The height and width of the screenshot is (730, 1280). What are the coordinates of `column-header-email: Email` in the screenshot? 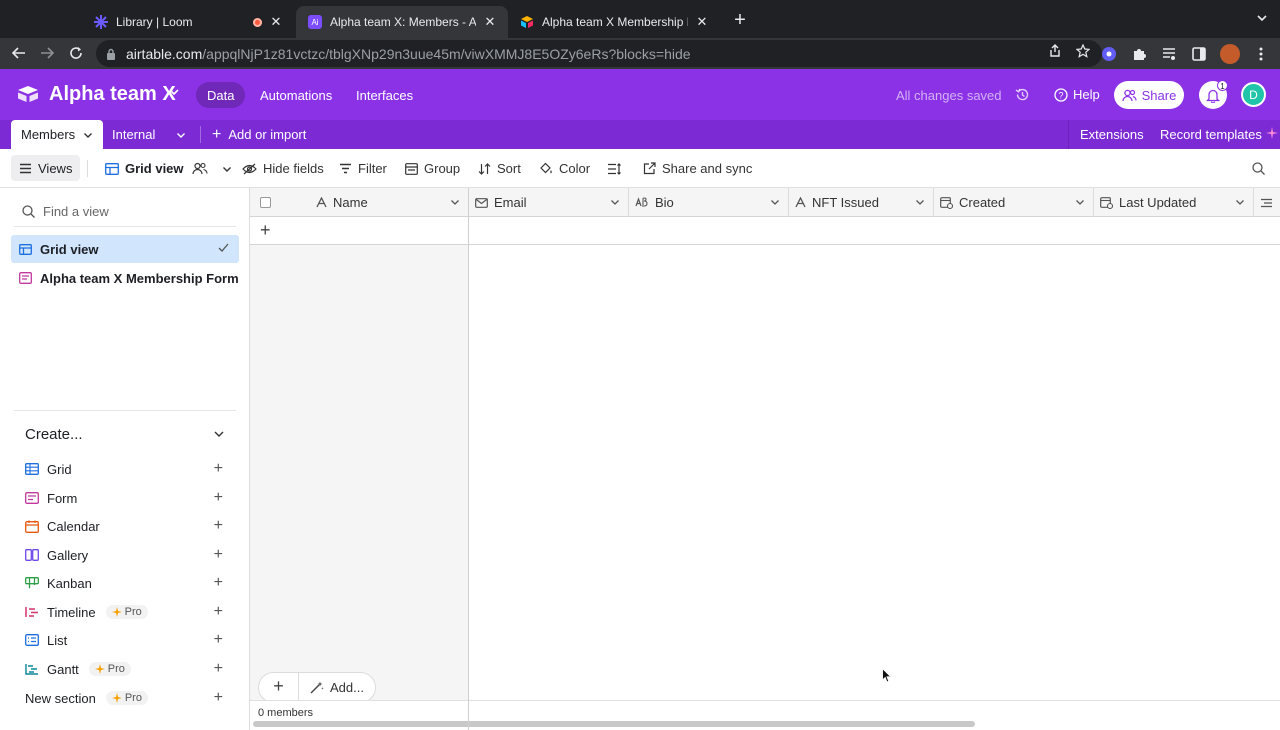 It's located at (549, 202).